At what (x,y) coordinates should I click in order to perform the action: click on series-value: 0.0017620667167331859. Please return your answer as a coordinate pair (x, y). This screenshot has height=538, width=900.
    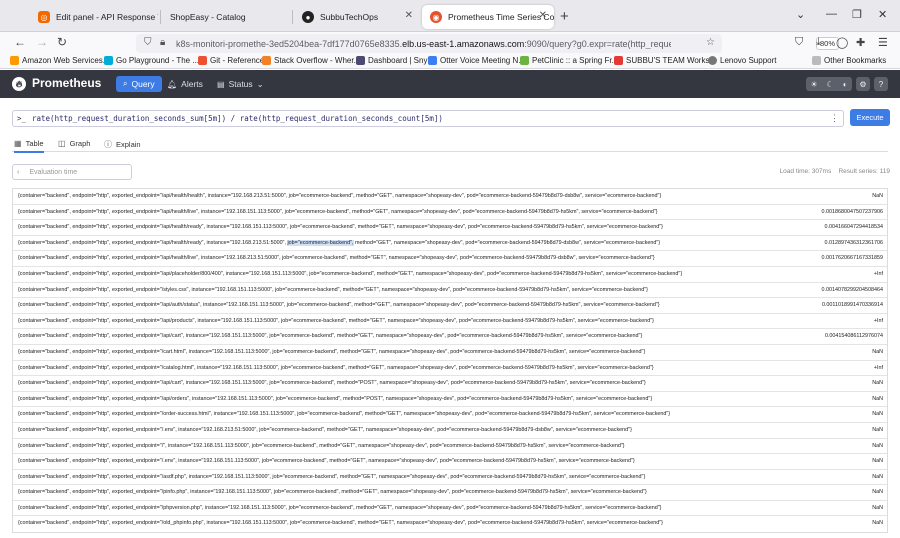
    Looking at the image, I should click on (852, 258).